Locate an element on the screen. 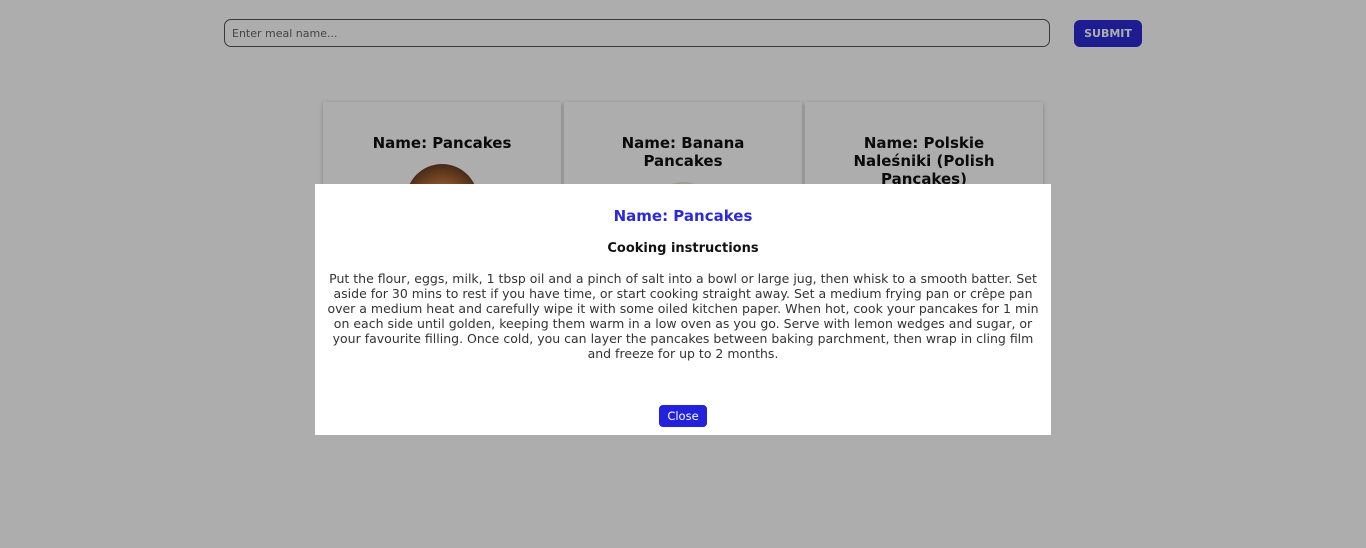 The height and width of the screenshot is (548, 1366). modal-title: Name: Pancakes is located at coordinates (683, 216).